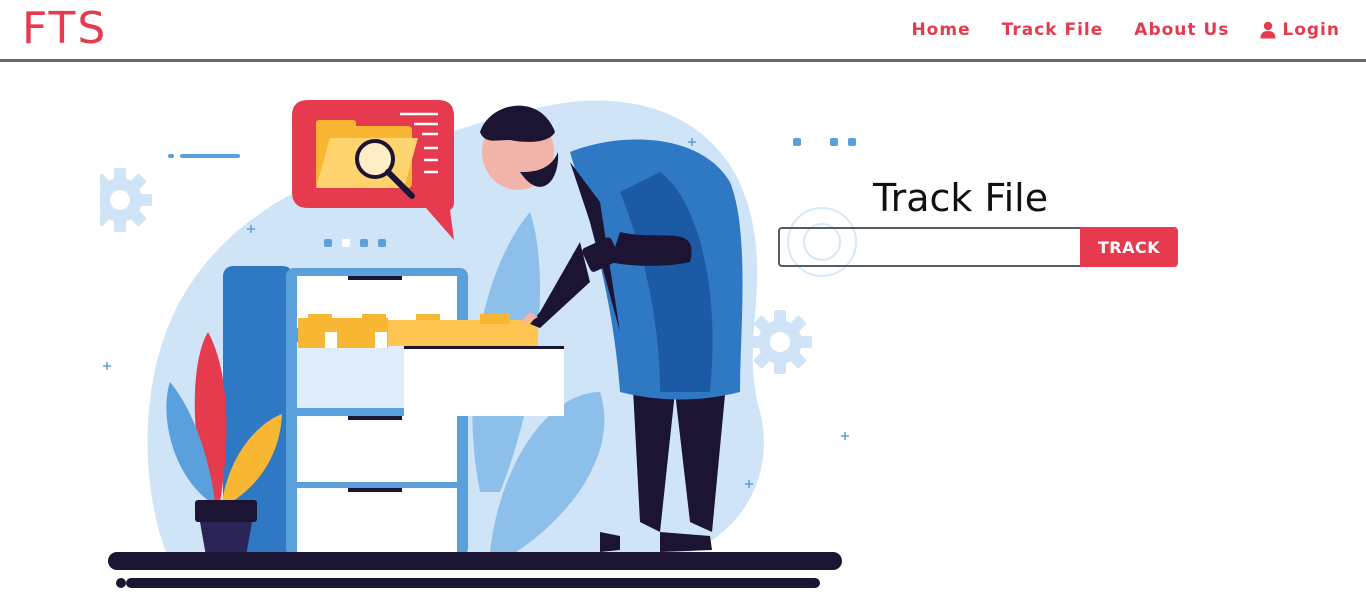  I want to click on navbar: FTS Home Track File About Us Login, so click(683, 31).